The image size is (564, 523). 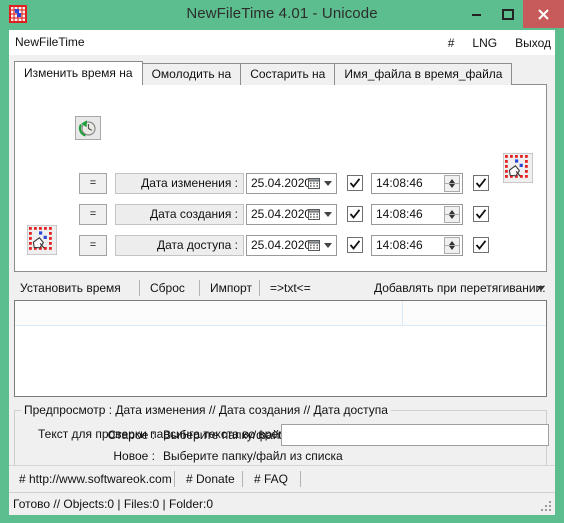 What do you see at coordinates (415, 435) in the screenshot?
I see `parse-text-input` at bounding box center [415, 435].